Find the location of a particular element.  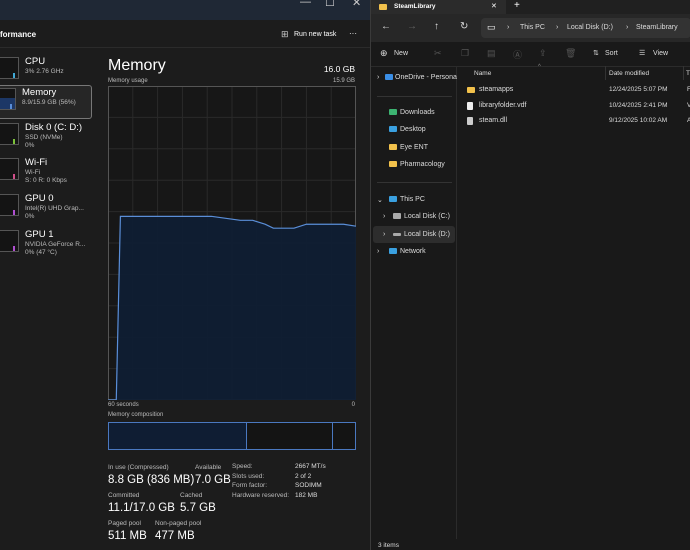

download-icon is located at coordinates (393, 112).